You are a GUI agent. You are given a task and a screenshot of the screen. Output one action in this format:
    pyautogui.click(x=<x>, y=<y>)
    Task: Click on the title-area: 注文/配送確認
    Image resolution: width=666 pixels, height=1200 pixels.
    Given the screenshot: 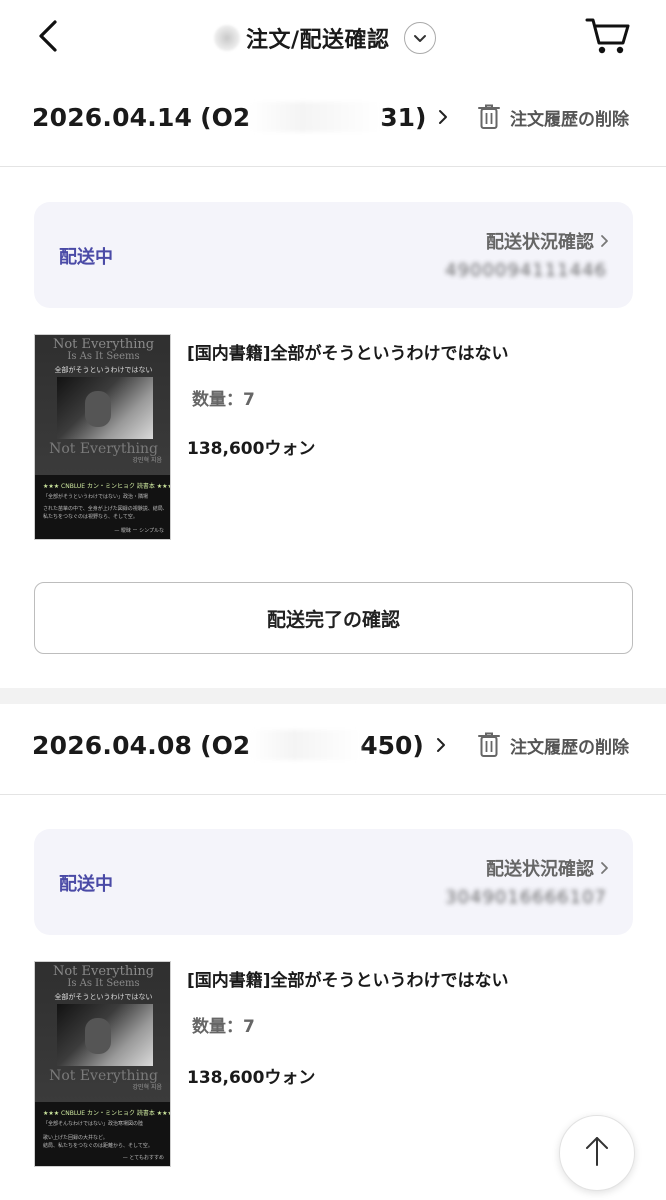 What is the action you would take?
    pyautogui.click(x=325, y=38)
    